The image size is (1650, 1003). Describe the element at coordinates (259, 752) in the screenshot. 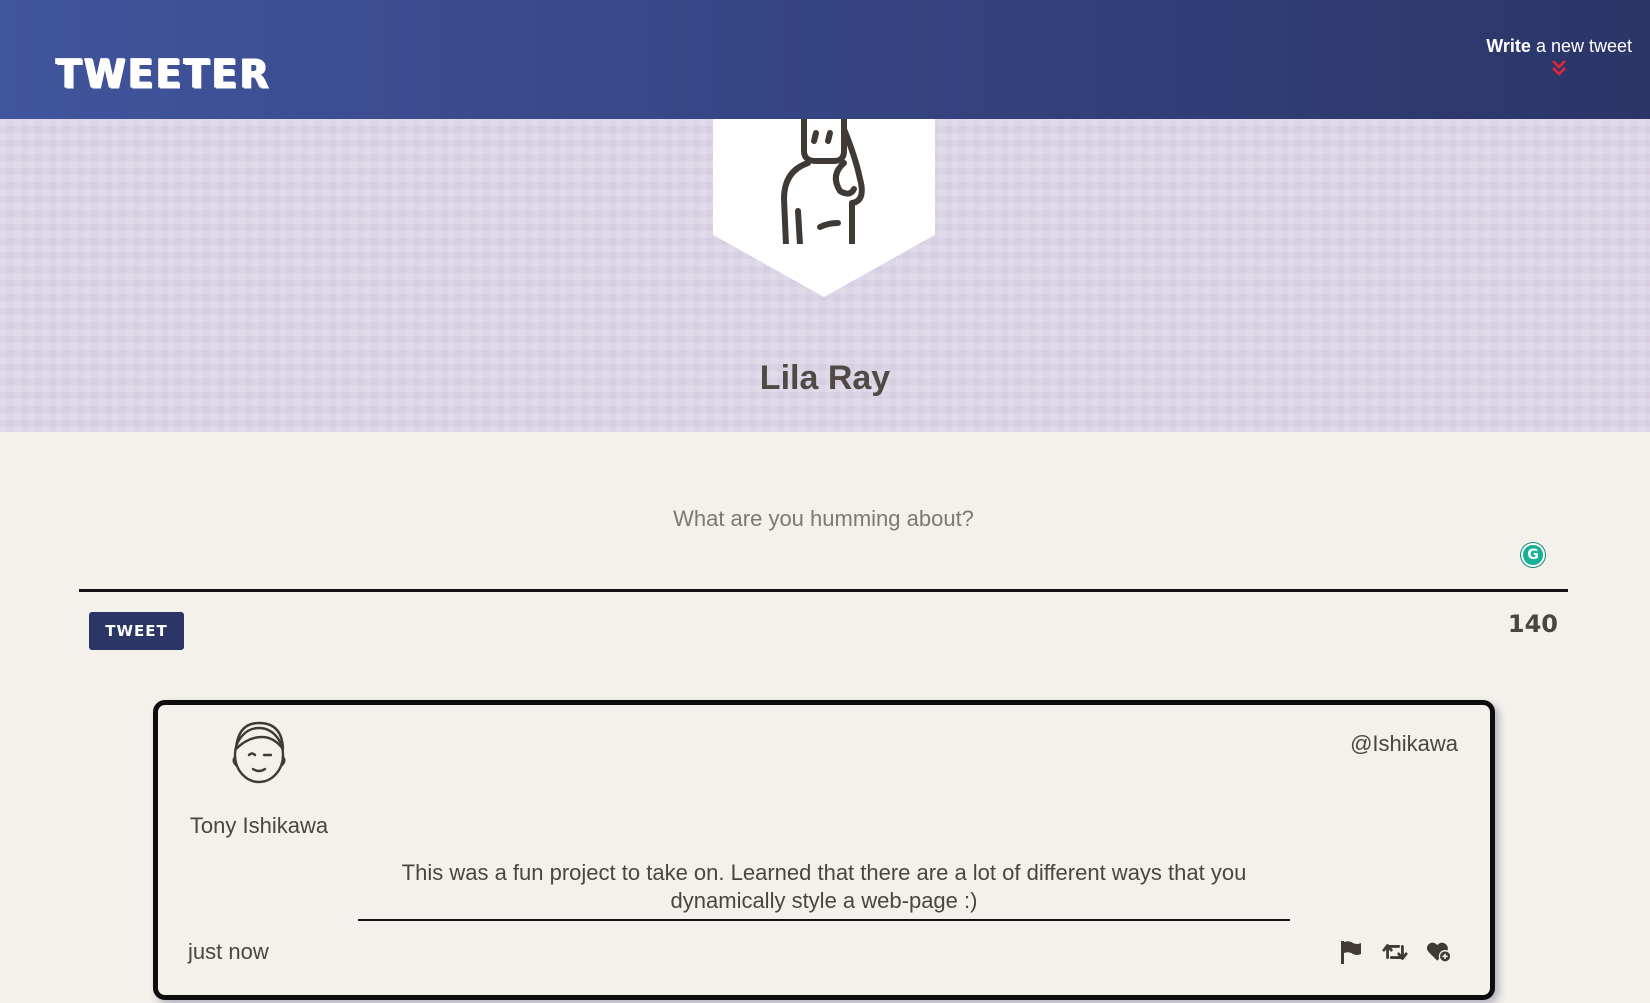

I see `man-avatar-icon` at that location.